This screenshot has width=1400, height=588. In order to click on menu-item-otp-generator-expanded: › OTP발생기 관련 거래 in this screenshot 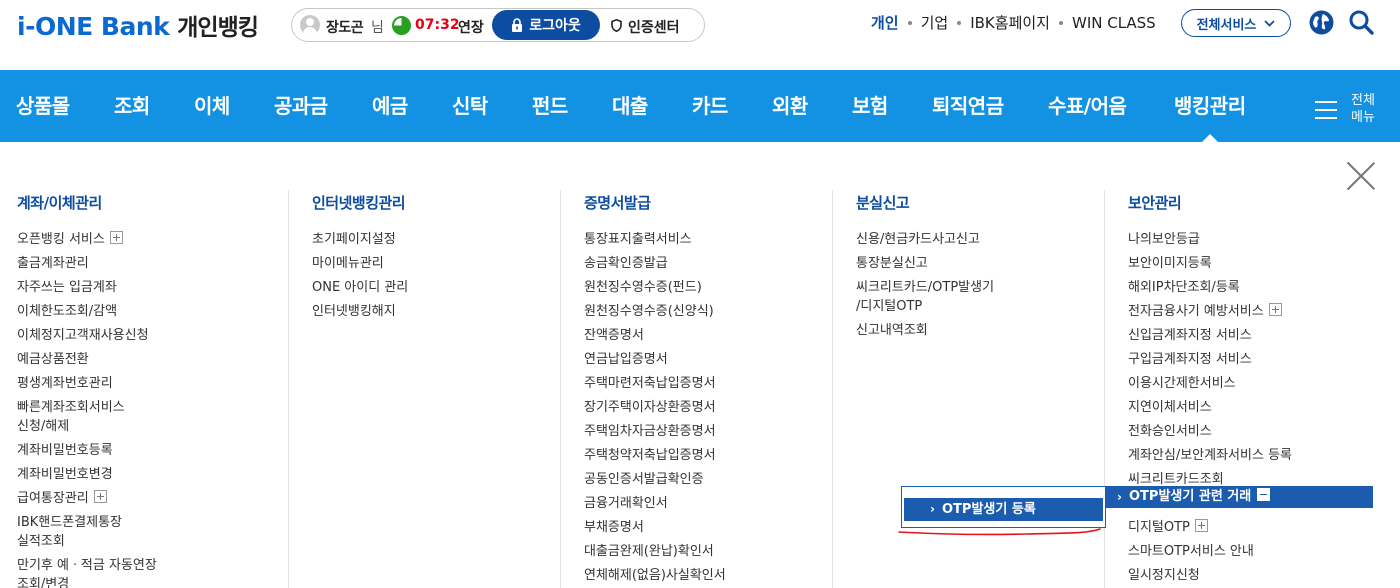, I will do `click(1239, 497)`.